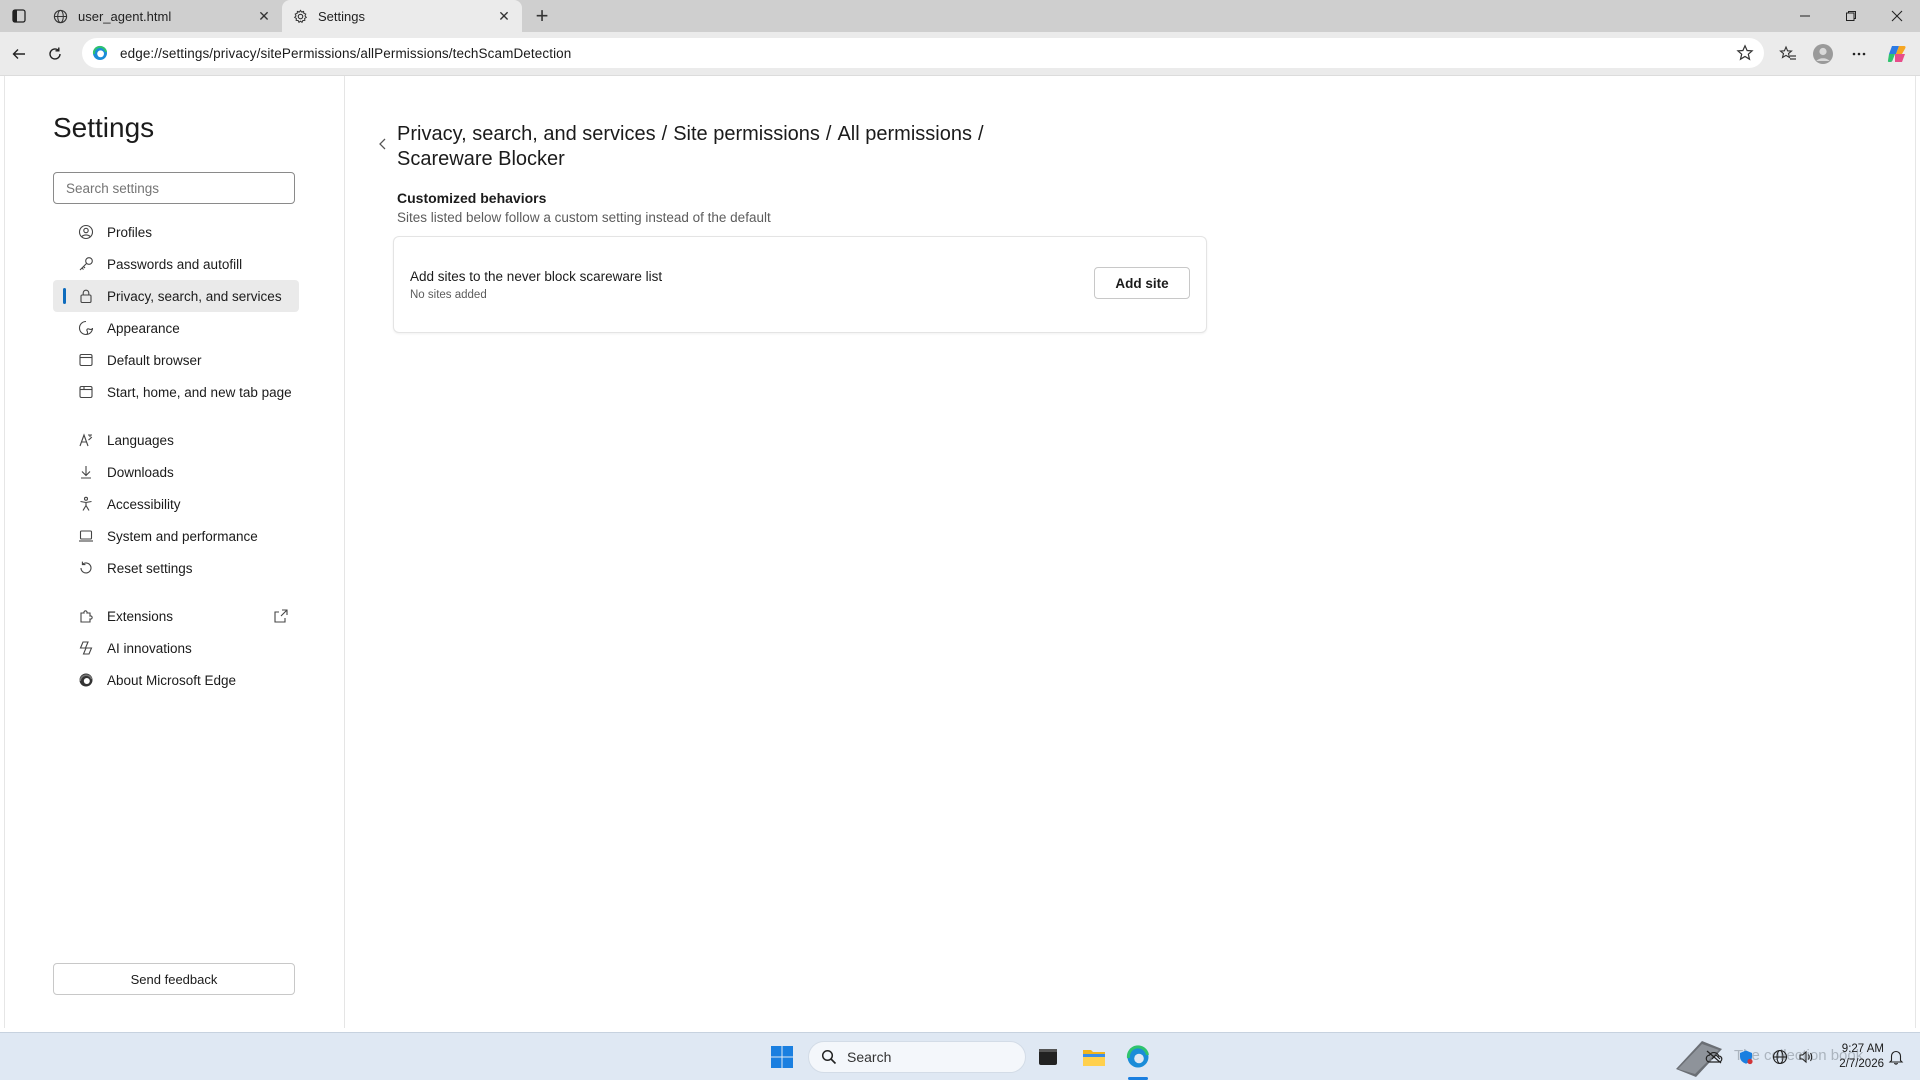 The height and width of the screenshot is (1080, 1920). Describe the element at coordinates (960, 16) in the screenshot. I see `tab-strip: user_agent.html ✕ Settings ✕ +` at that location.